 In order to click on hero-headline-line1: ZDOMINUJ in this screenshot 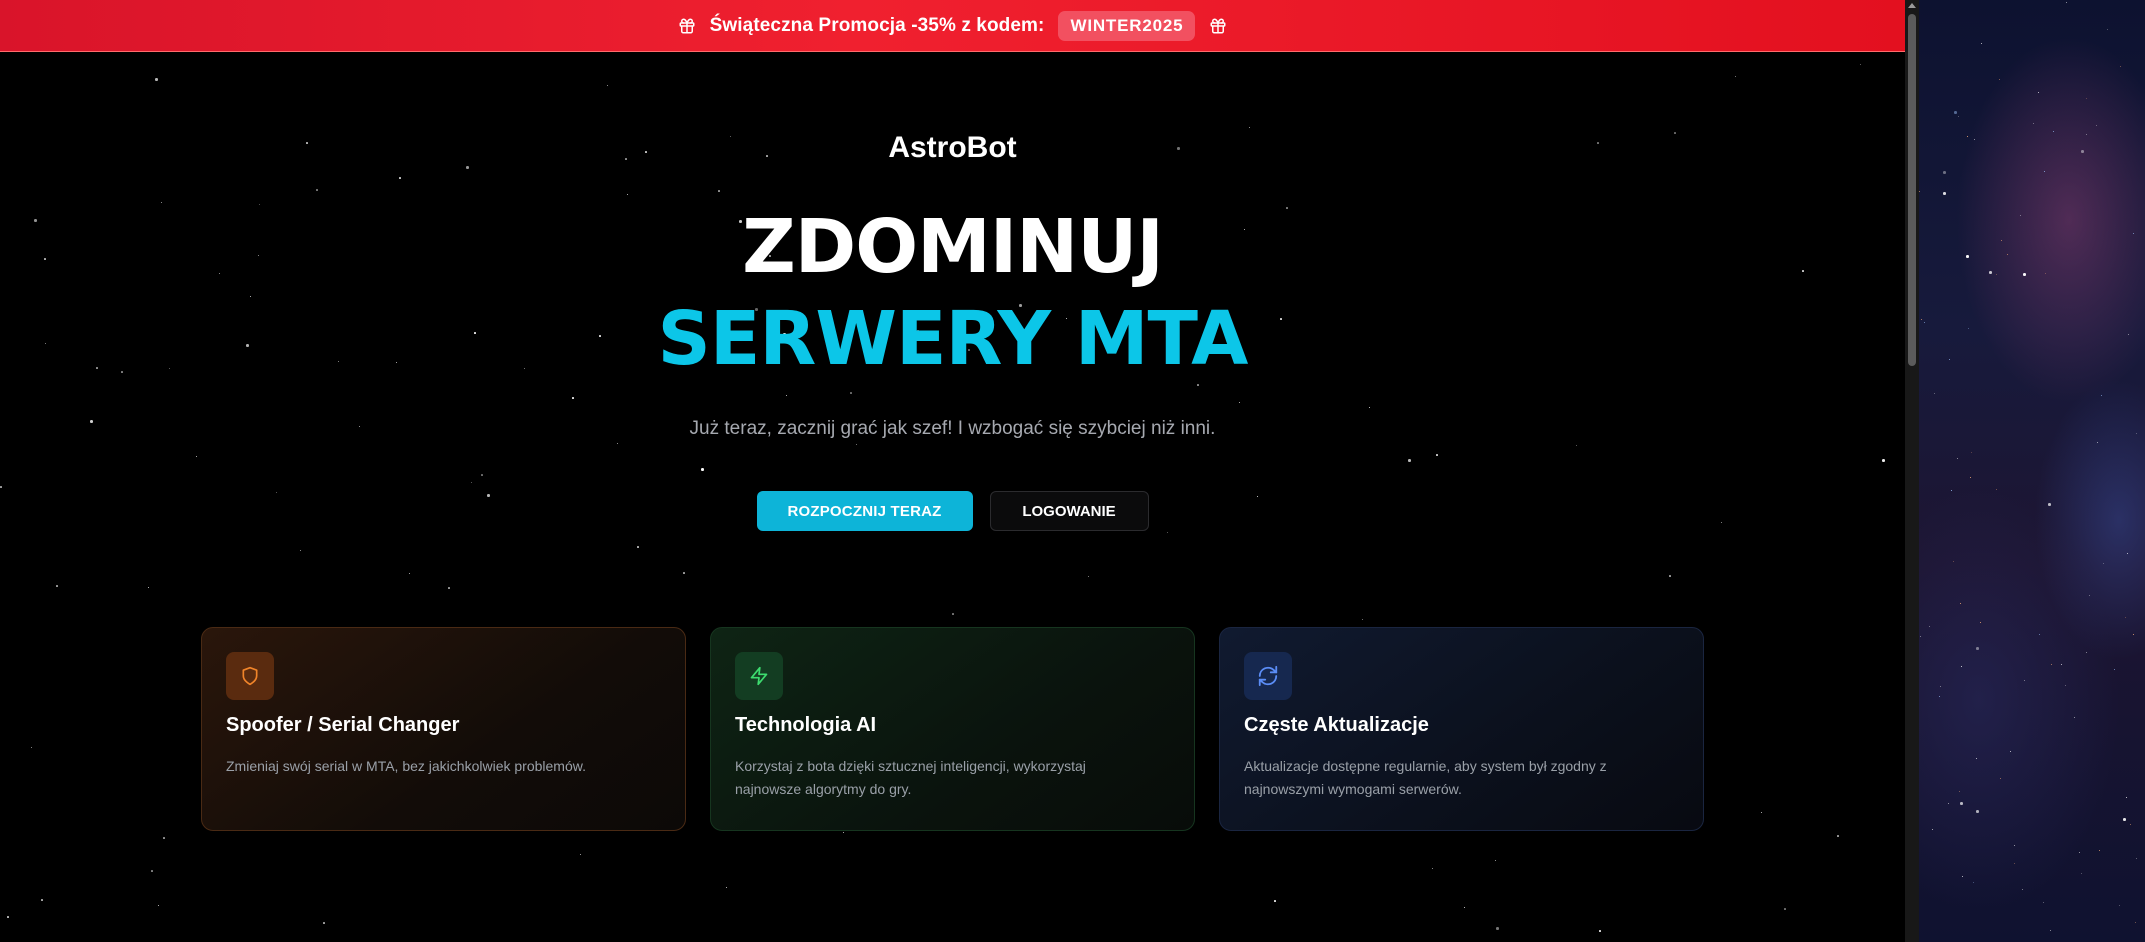, I will do `click(953, 247)`.